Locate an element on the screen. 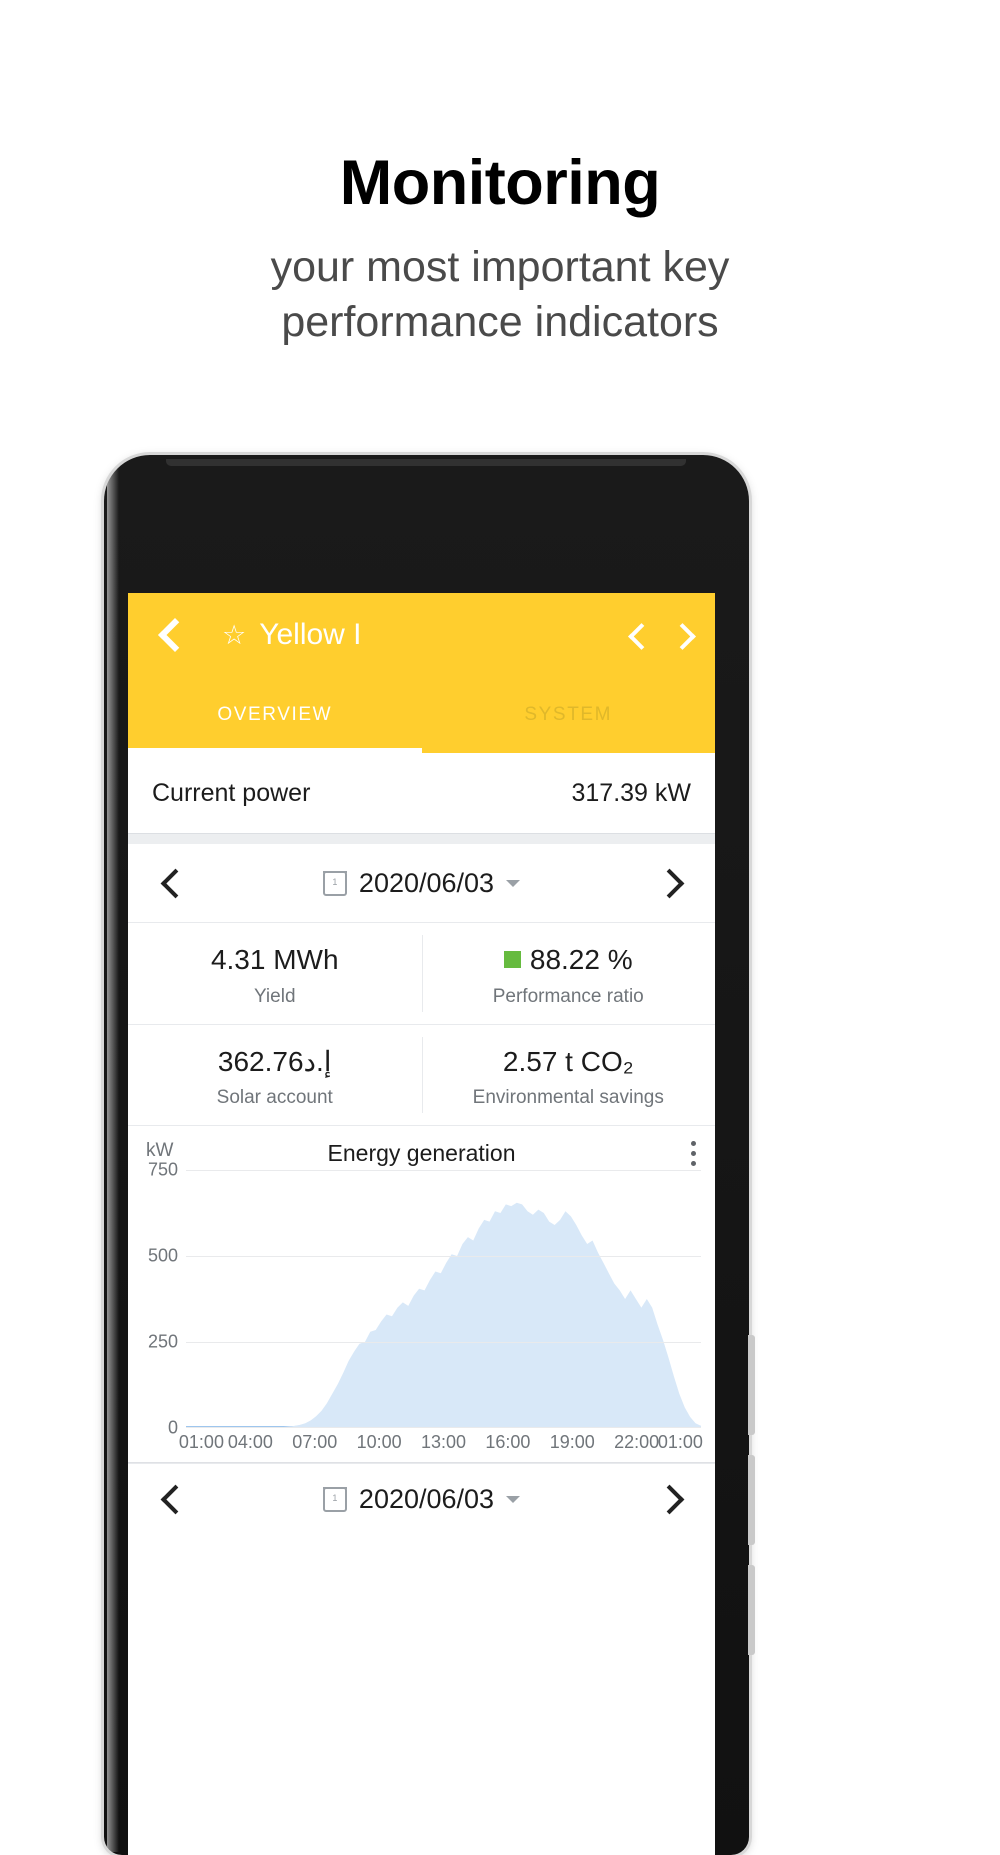 The width and height of the screenshot is (1000, 1855). chart-y-axis-labels: 0 250 500 750 is located at coordinates (163, 1299).